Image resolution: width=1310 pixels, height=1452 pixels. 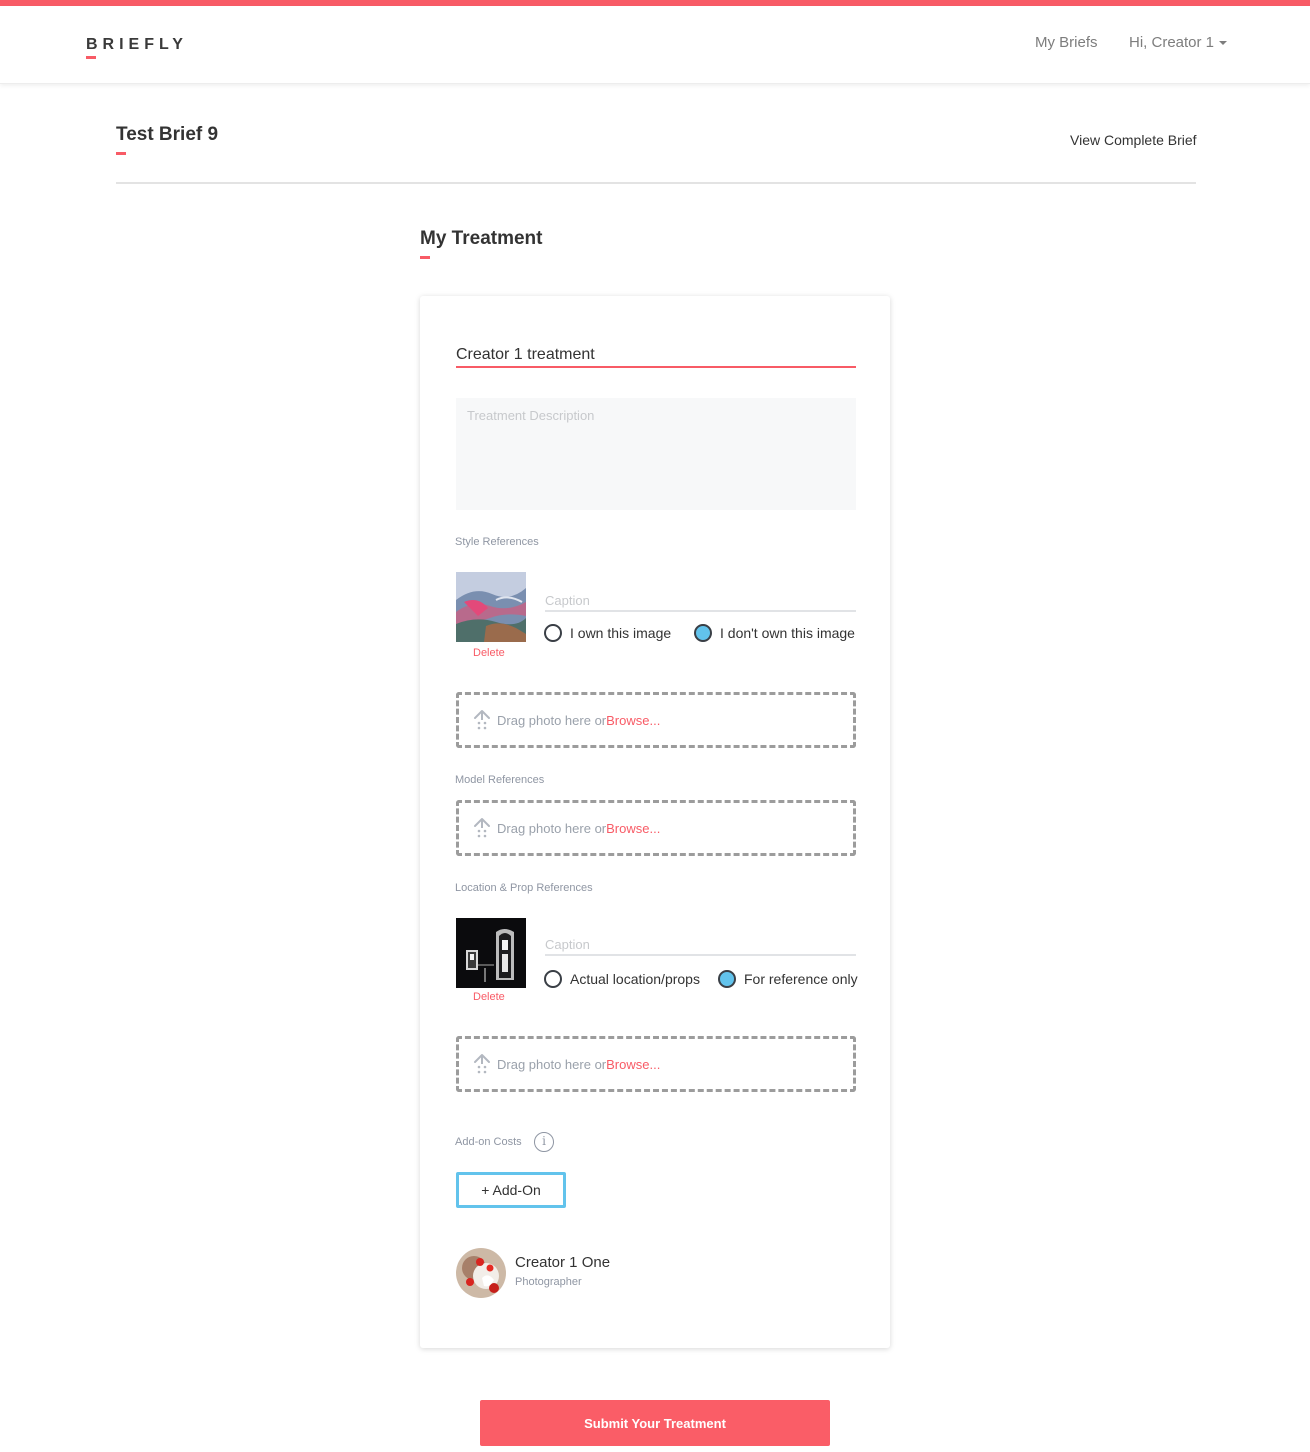 I want to click on location-reference-image, so click(x=491, y=953).